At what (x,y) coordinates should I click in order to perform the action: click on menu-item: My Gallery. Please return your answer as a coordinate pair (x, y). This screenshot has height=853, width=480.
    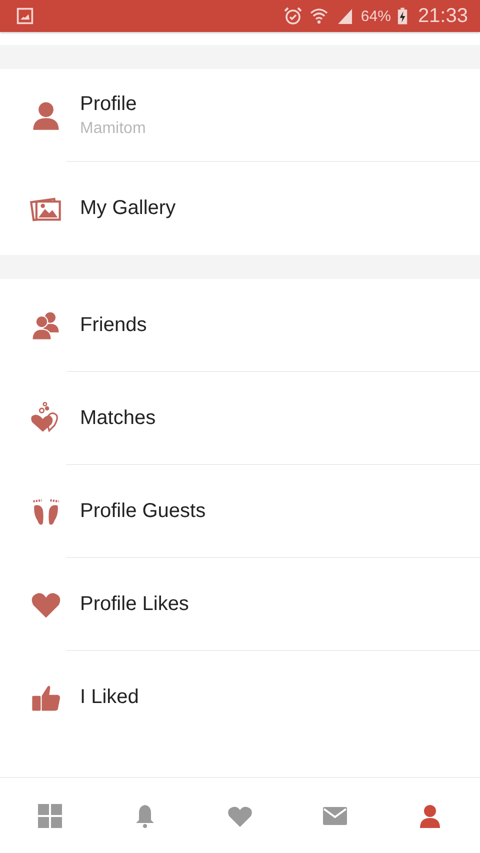
    Looking at the image, I should click on (240, 208).